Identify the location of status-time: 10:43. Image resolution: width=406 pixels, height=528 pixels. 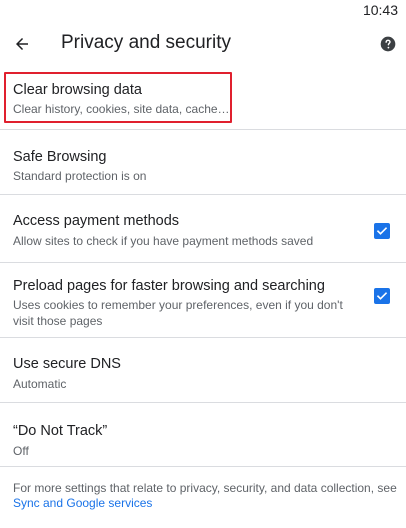
(380, 10).